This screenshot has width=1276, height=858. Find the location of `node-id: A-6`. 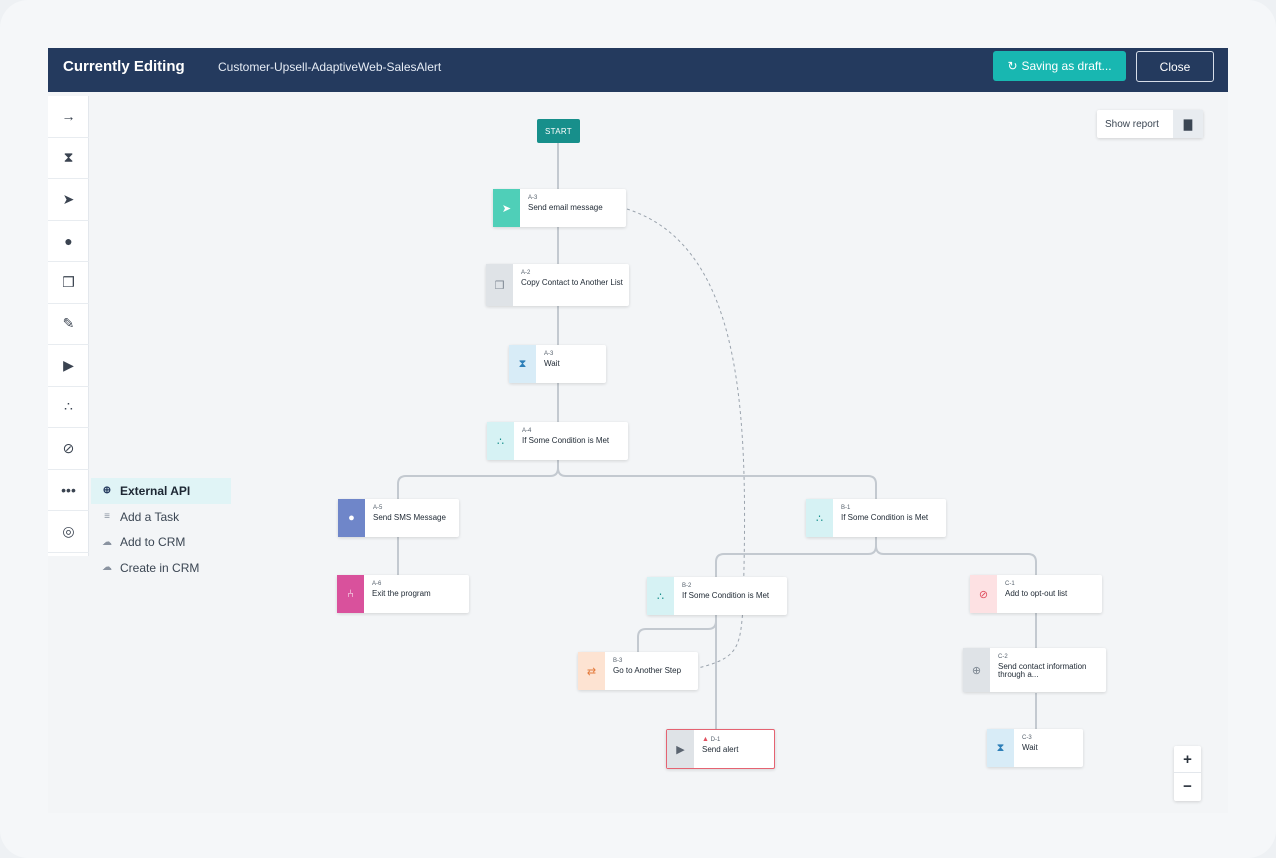

node-id: A-6 is located at coordinates (377, 584).